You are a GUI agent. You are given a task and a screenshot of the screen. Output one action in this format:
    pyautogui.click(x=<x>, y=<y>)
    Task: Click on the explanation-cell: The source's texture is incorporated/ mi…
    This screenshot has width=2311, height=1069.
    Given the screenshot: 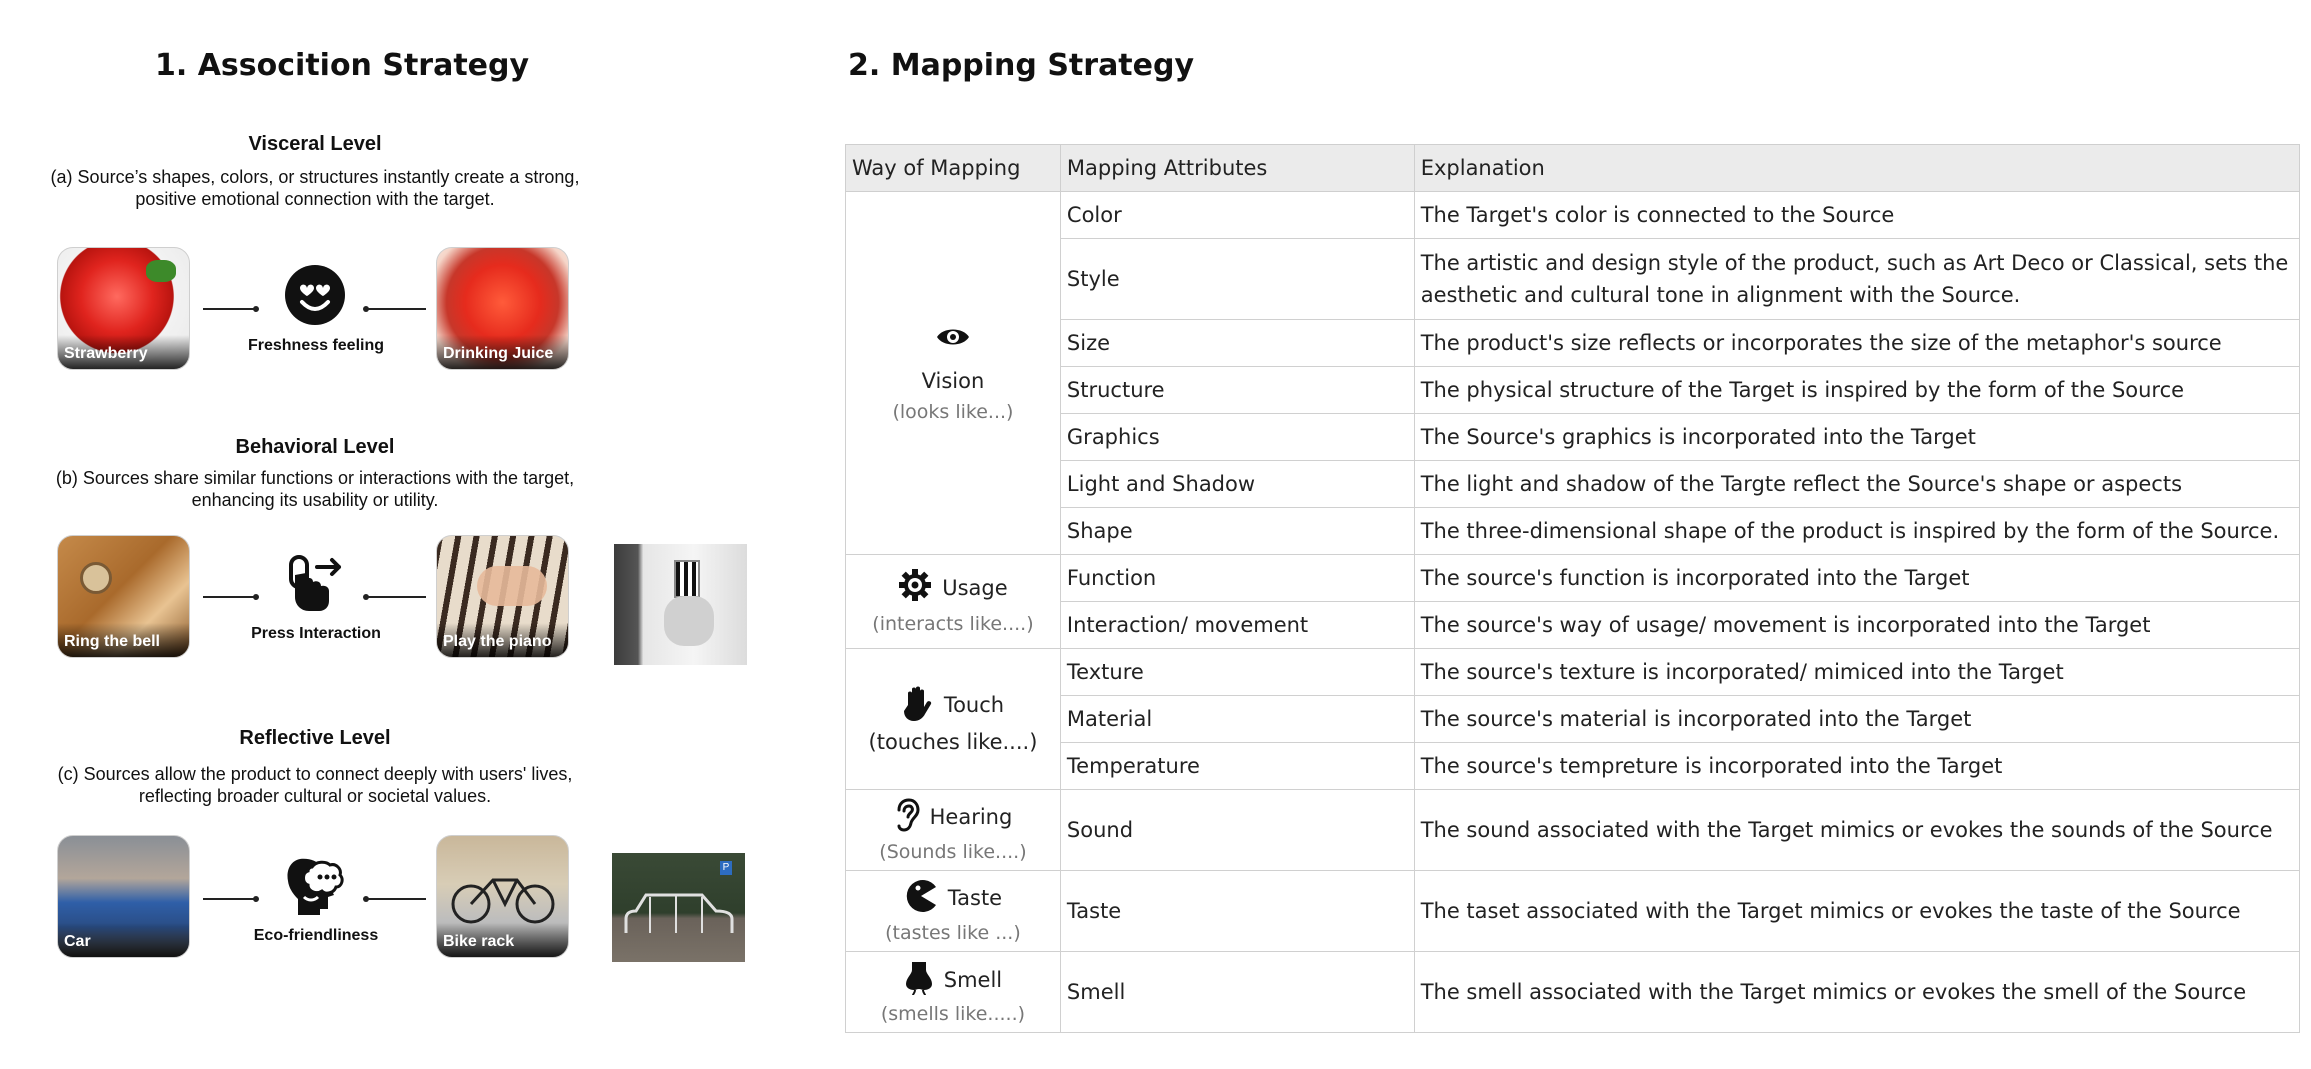 What is the action you would take?
    pyautogui.click(x=1857, y=672)
    